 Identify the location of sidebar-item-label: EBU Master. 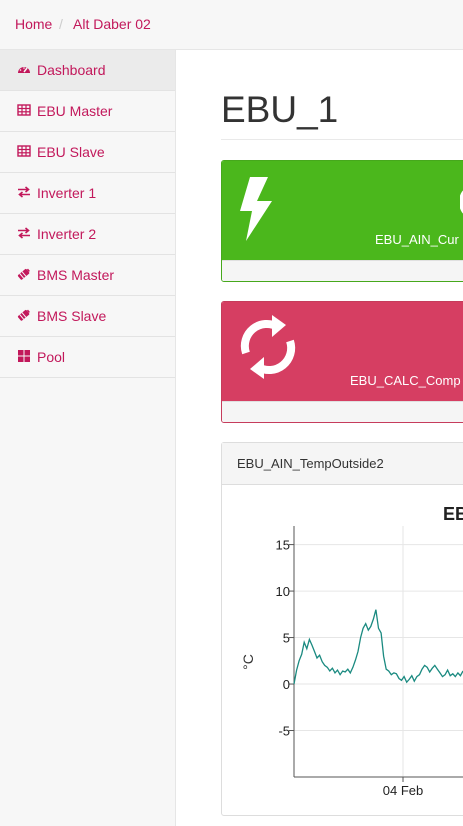
(75, 111).